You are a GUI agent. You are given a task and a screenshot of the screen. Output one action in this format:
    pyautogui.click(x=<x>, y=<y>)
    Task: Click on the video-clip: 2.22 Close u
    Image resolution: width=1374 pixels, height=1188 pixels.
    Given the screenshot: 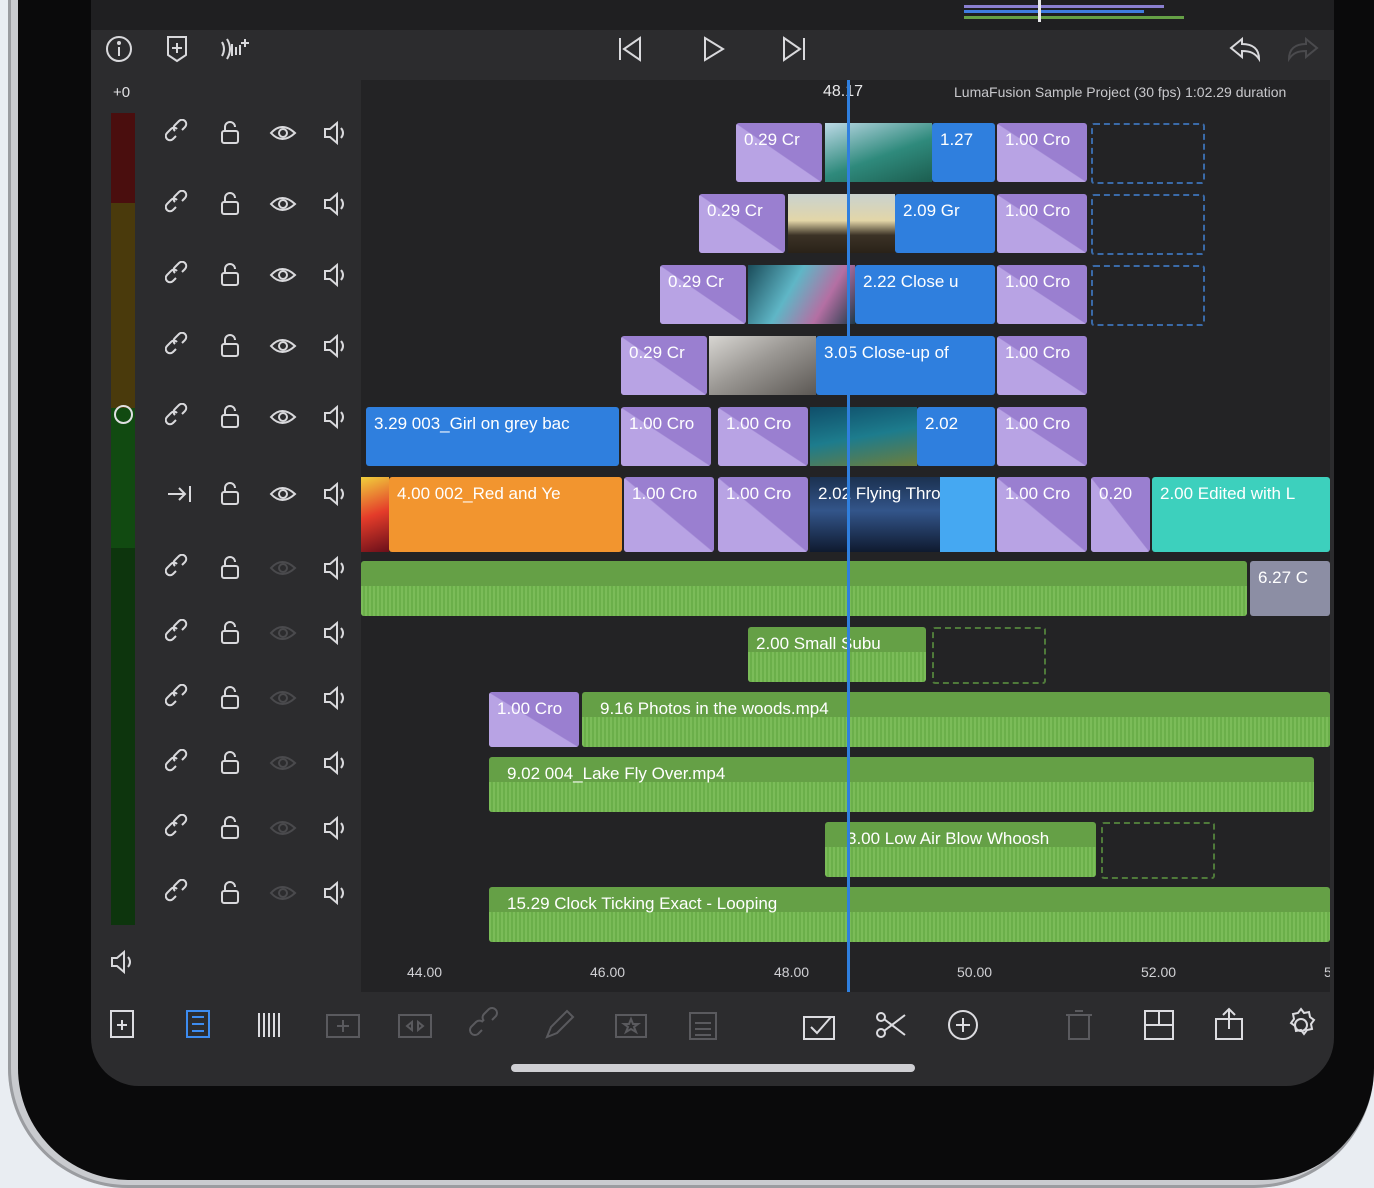 What is the action you would take?
    pyautogui.click(x=925, y=294)
    